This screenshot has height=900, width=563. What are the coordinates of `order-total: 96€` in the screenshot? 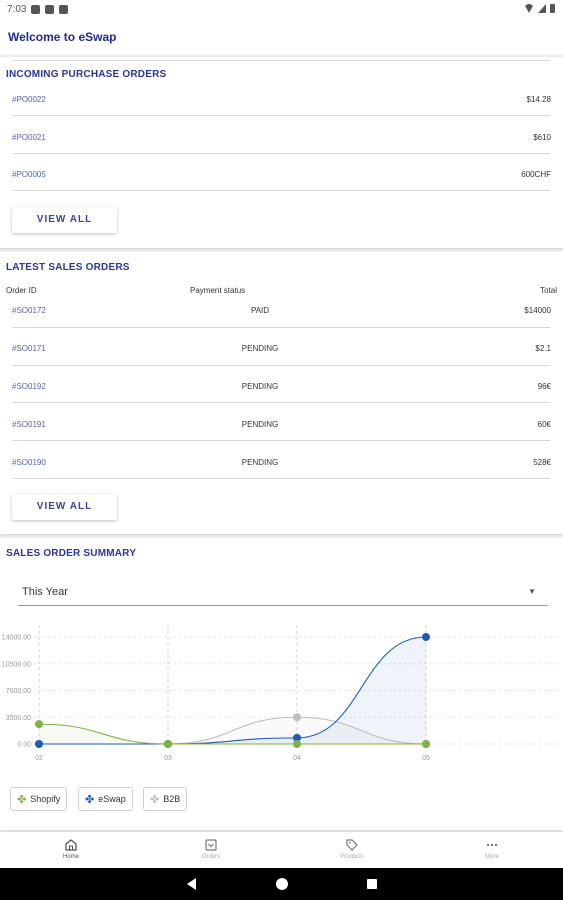 It's located at (544, 386).